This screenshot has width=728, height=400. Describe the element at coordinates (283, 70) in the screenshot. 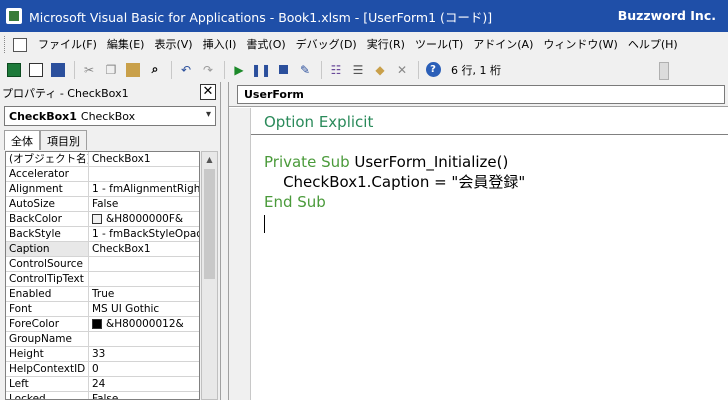

I see `reset-icon` at that location.